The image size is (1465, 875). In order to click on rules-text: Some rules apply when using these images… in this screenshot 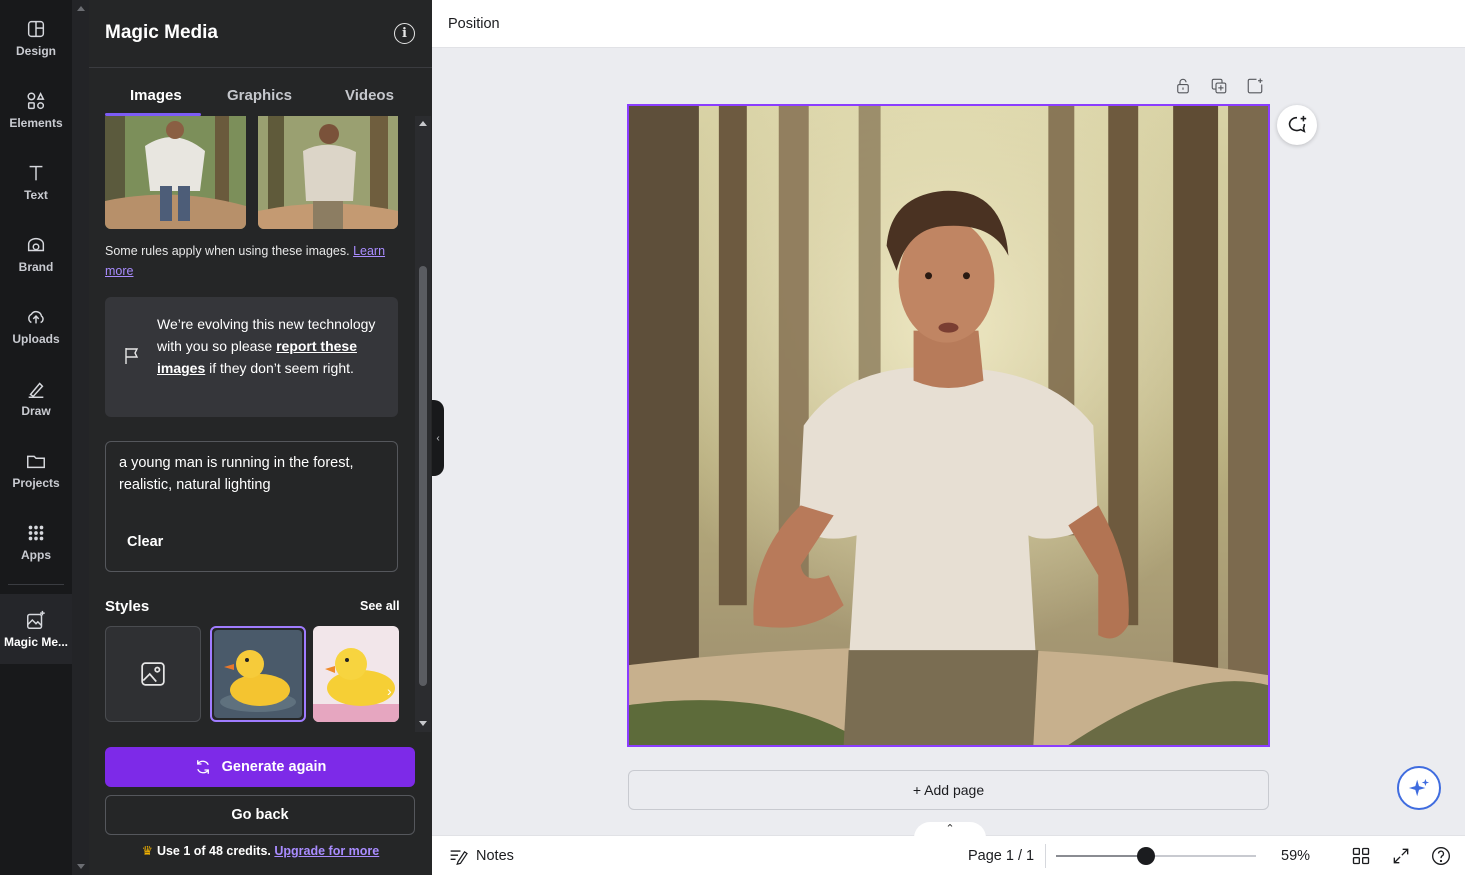, I will do `click(227, 251)`.